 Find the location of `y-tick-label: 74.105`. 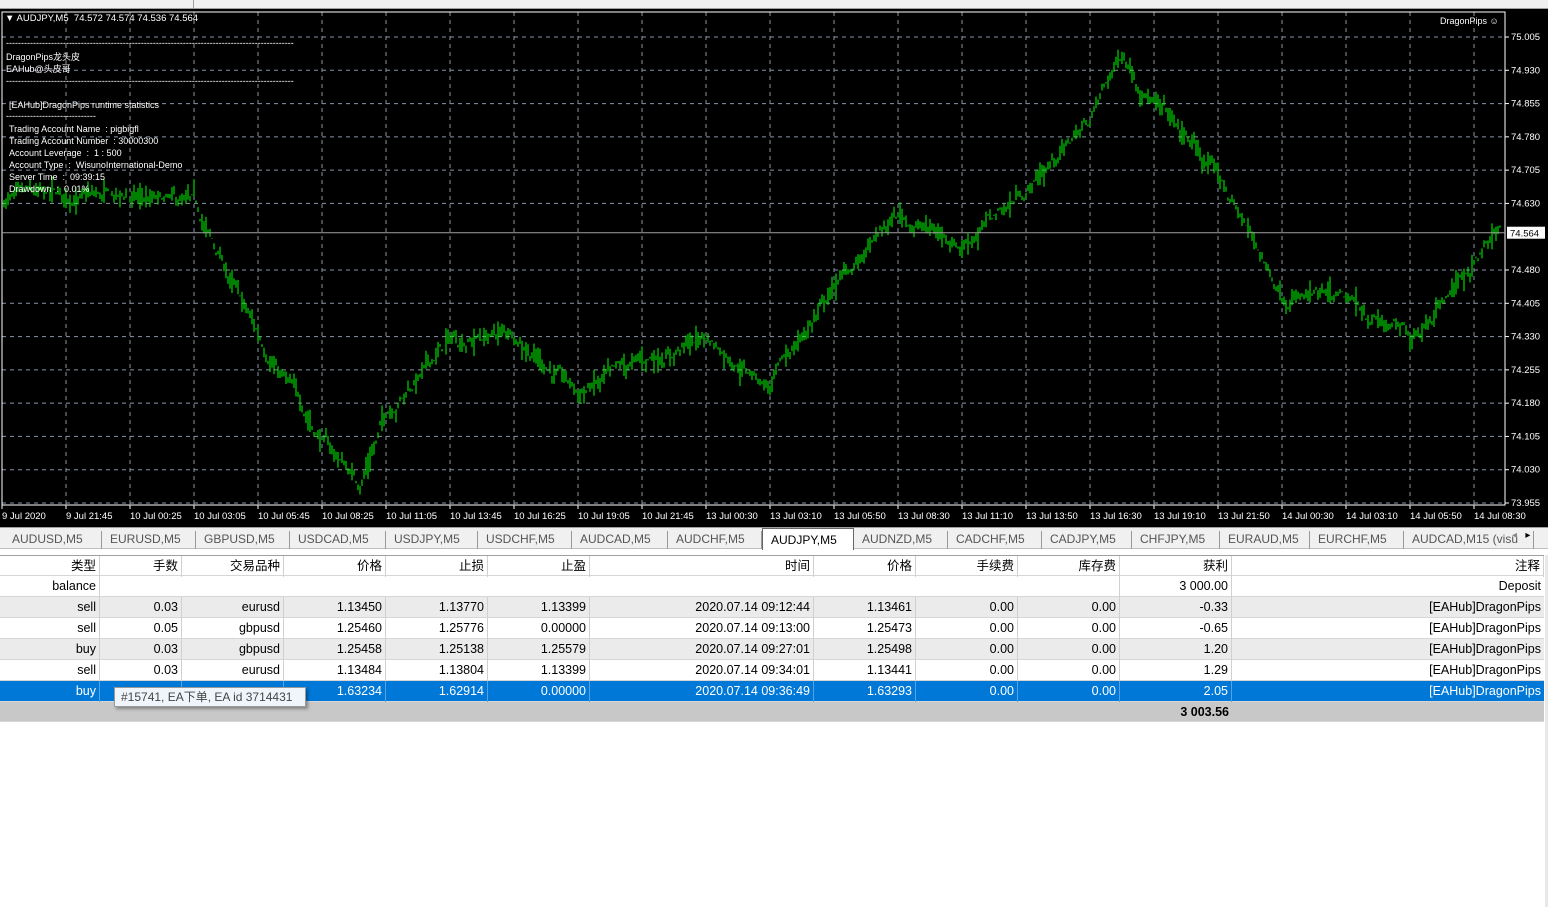

y-tick-label: 74.105 is located at coordinates (1525, 436).